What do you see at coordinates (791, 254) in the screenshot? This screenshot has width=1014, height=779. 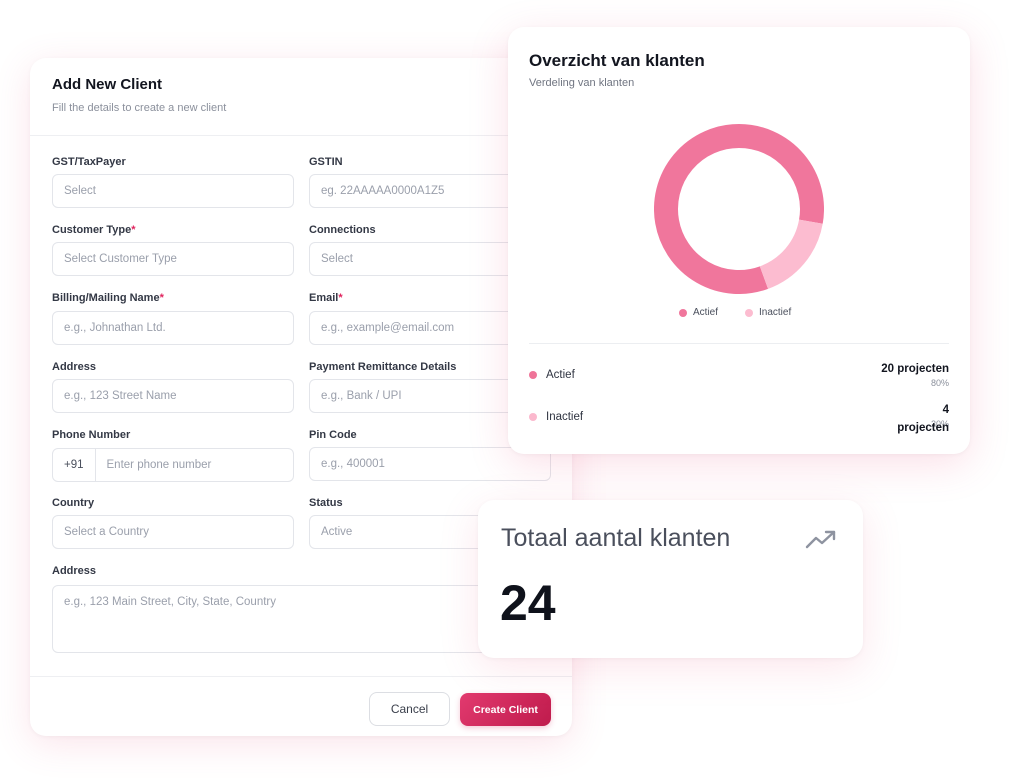 I see `donut-slice-inactief` at bounding box center [791, 254].